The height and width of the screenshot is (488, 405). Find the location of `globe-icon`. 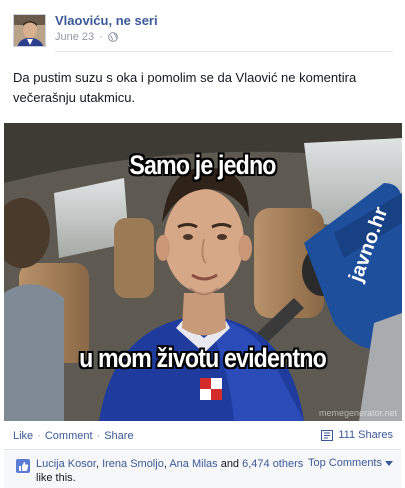

globe-icon is located at coordinates (112, 37).